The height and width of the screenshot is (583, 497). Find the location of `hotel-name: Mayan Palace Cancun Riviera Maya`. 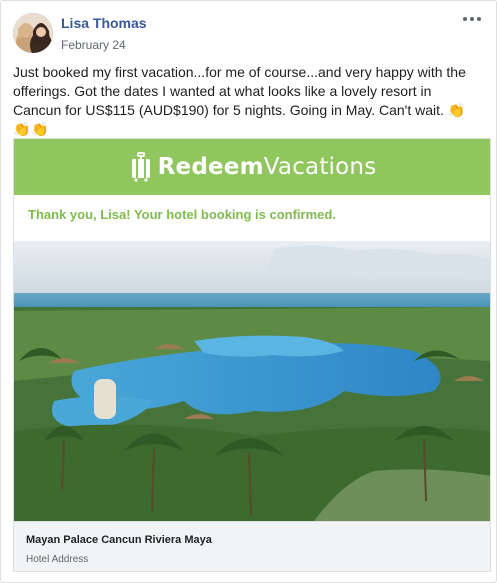

hotel-name: Mayan Palace Cancun Riviera Maya is located at coordinates (119, 540).